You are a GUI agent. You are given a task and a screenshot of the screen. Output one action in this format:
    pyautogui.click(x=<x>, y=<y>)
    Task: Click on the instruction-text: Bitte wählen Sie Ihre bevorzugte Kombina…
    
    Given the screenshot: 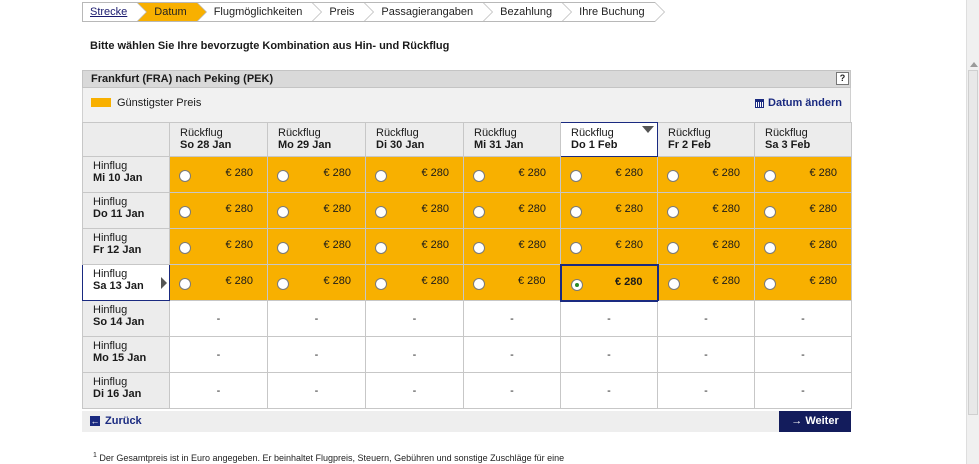 What is the action you would take?
    pyautogui.click(x=270, y=46)
    